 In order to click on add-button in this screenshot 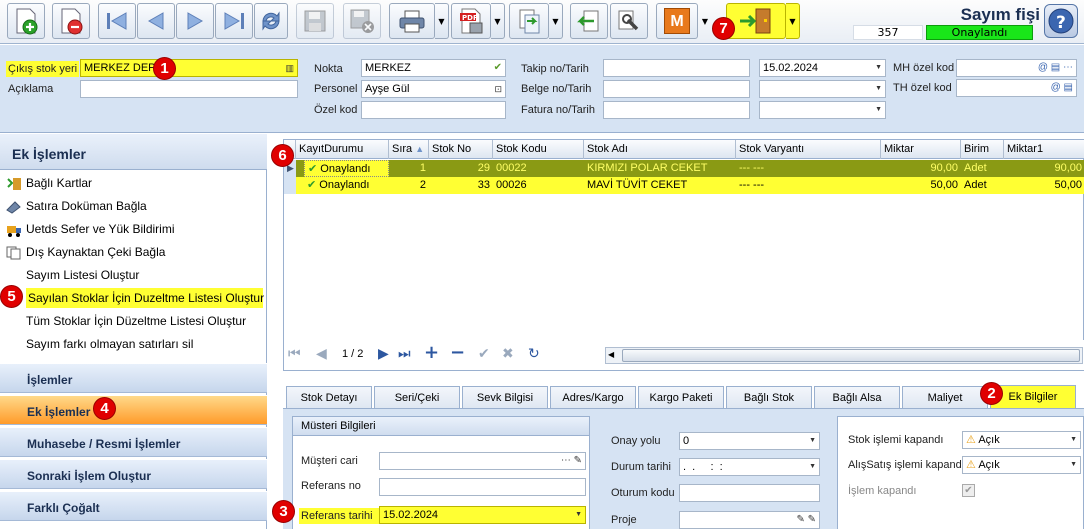, I will do `click(26, 21)`.